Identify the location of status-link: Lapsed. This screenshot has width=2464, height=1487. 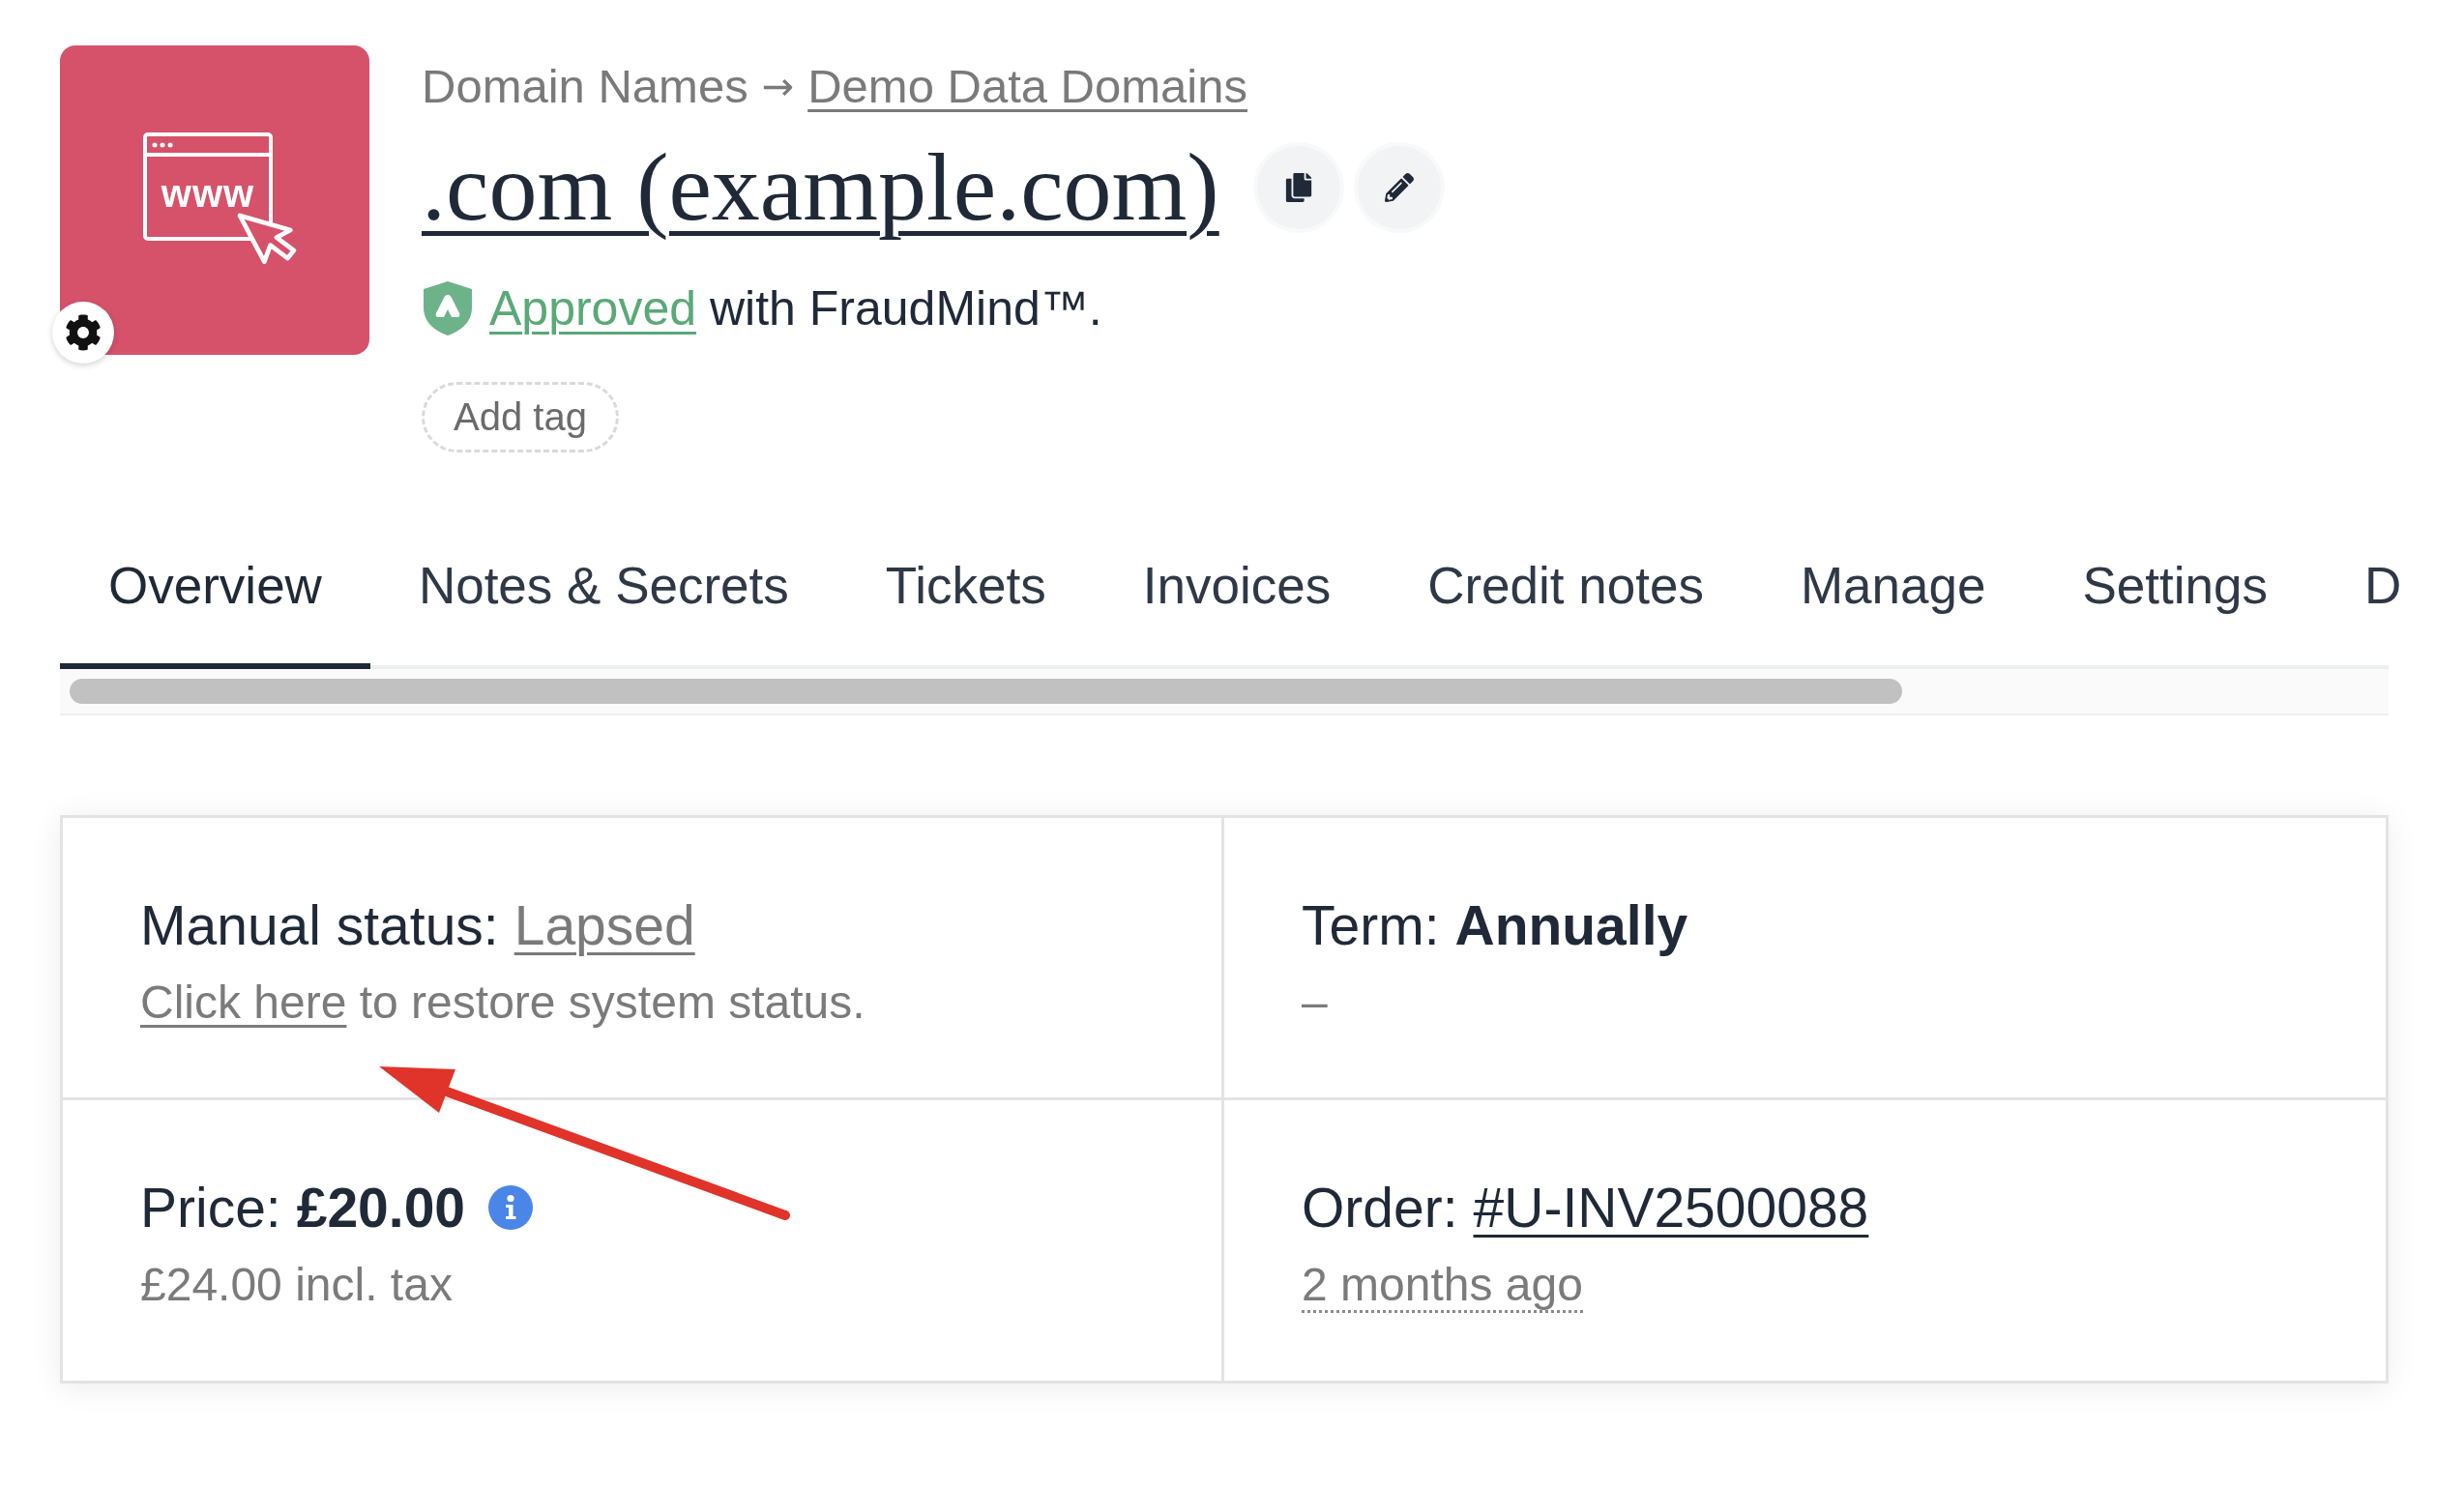
(604, 925).